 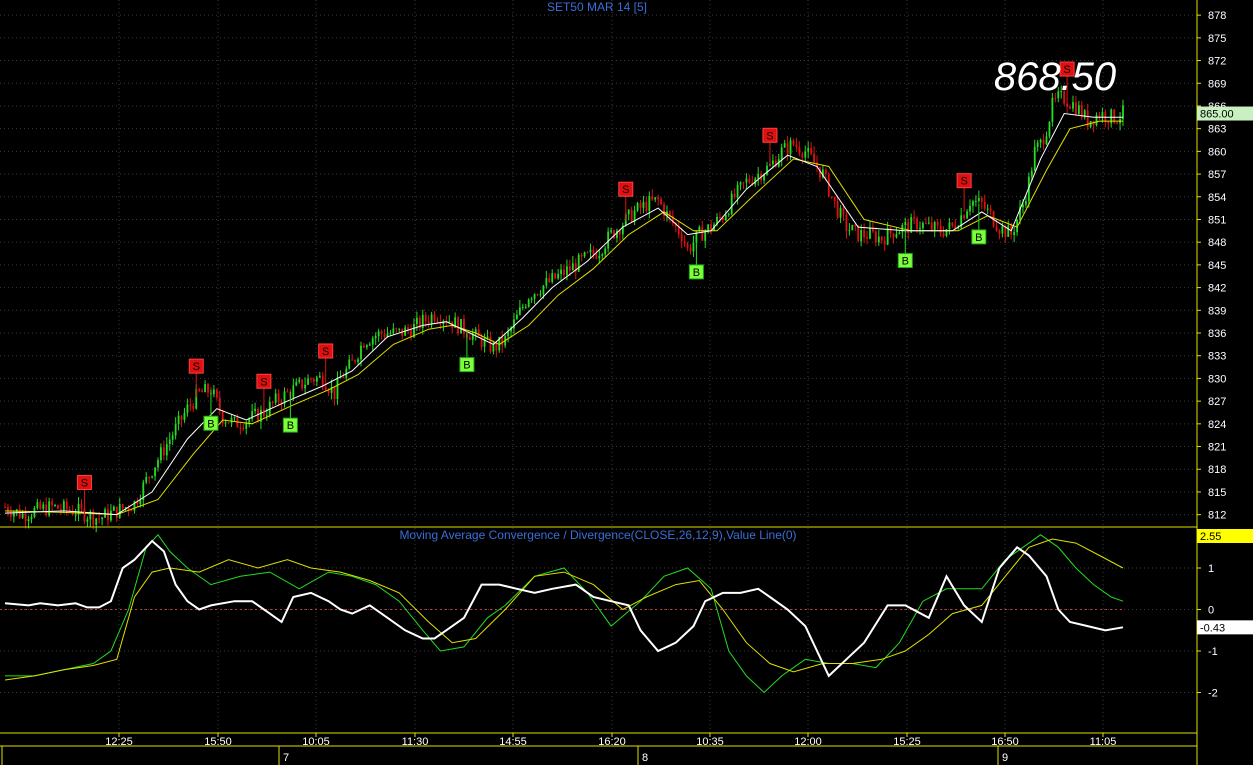 What do you see at coordinates (1217, 402) in the screenshot?
I see `y-tick-label: 827` at bounding box center [1217, 402].